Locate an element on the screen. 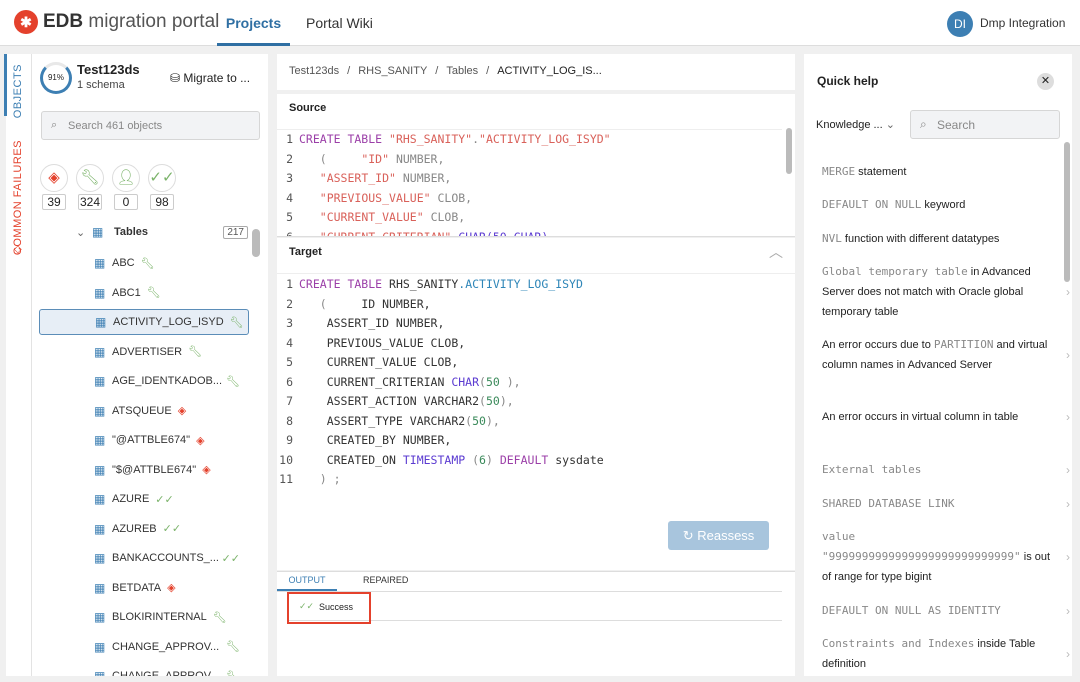  user-badge: 👤︎ 0 is located at coordinates (126, 187).